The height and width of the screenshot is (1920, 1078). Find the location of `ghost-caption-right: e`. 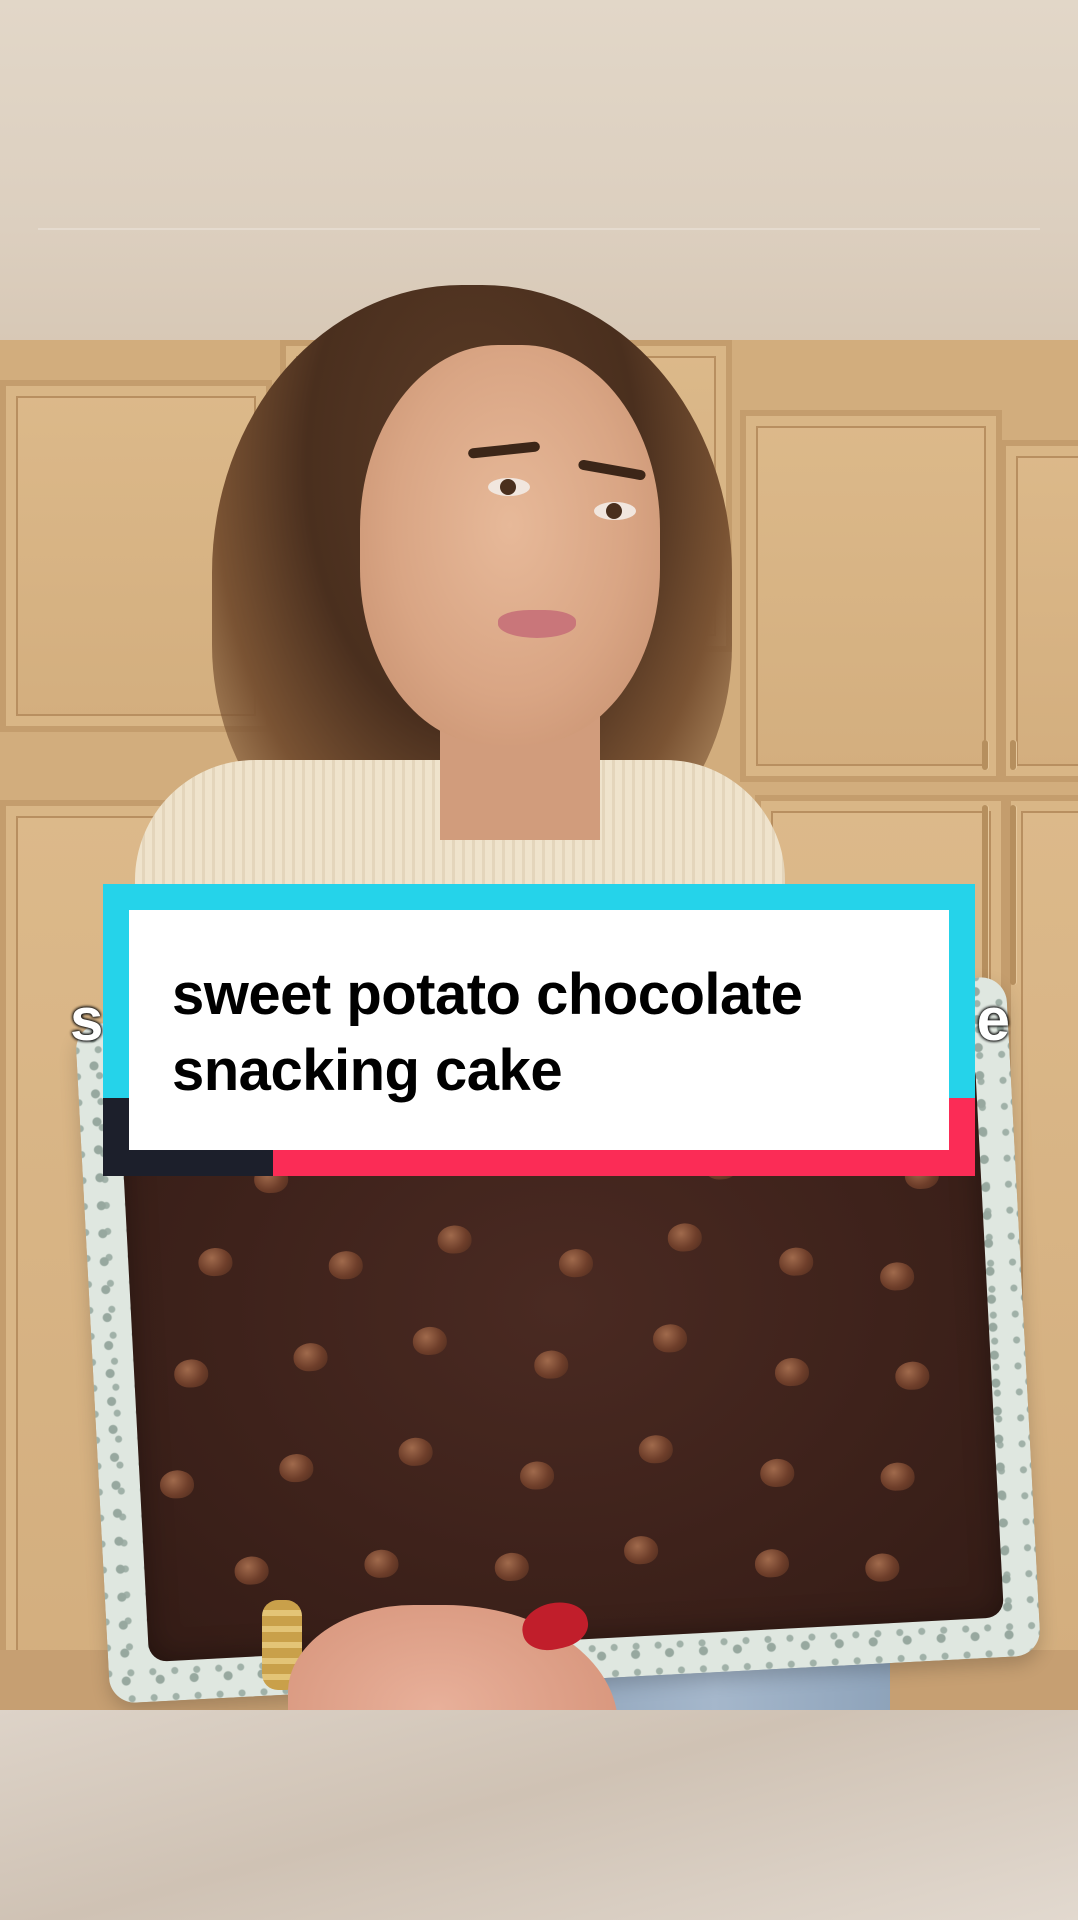

ghost-caption-right: e is located at coordinates (993, 1019).